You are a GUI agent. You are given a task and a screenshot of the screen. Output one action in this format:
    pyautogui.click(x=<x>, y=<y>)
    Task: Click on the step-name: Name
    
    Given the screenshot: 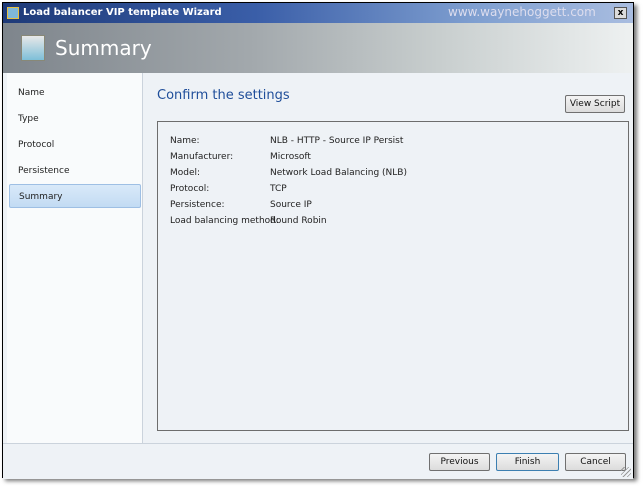 What is the action you would take?
    pyautogui.click(x=75, y=93)
    